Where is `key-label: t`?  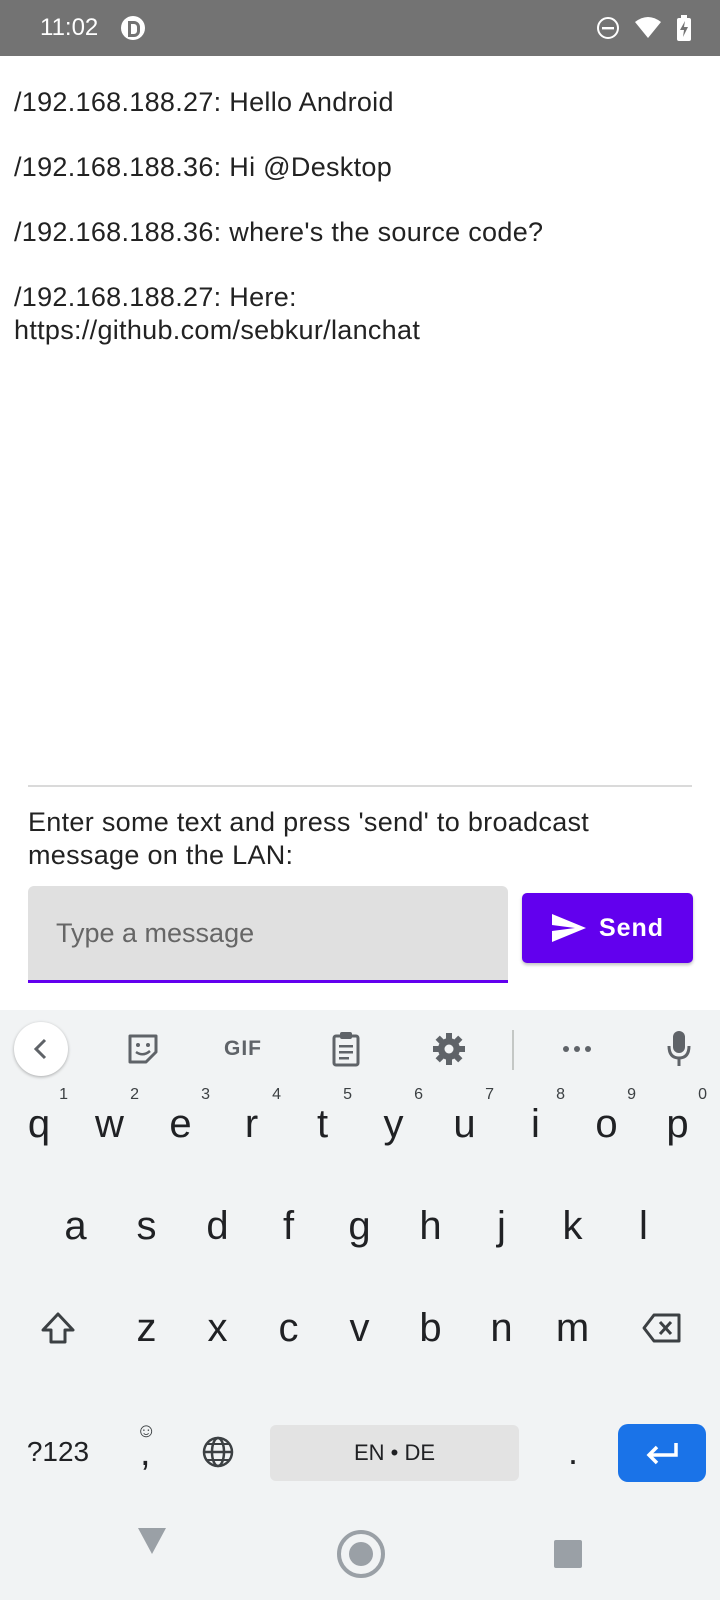
key-label: t is located at coordinates (322, 1123).